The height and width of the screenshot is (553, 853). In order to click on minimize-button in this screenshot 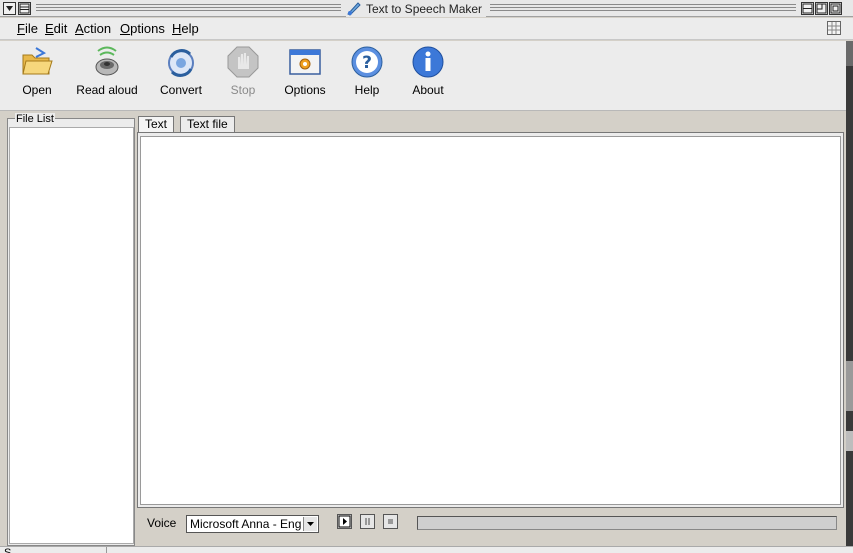, I will do `click(807, 8)`.